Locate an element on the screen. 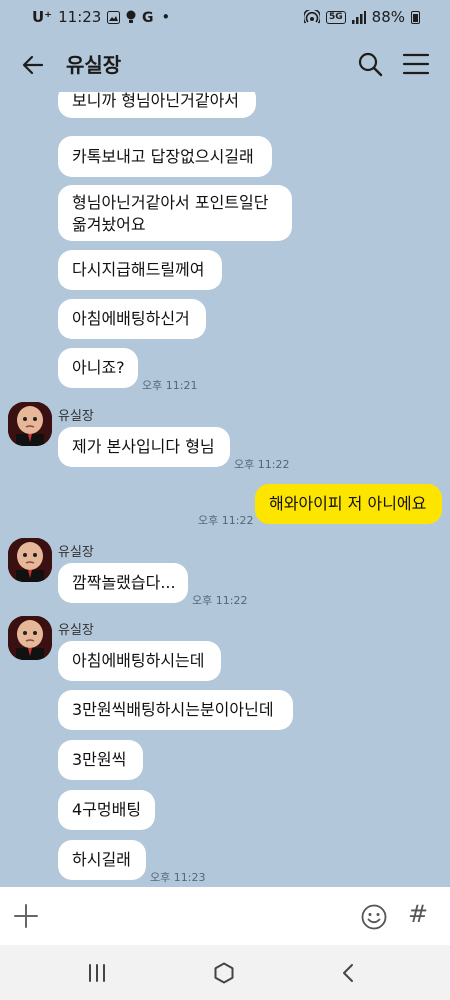  message-bubble: 하시길래 is located at coordinates (102, 860).